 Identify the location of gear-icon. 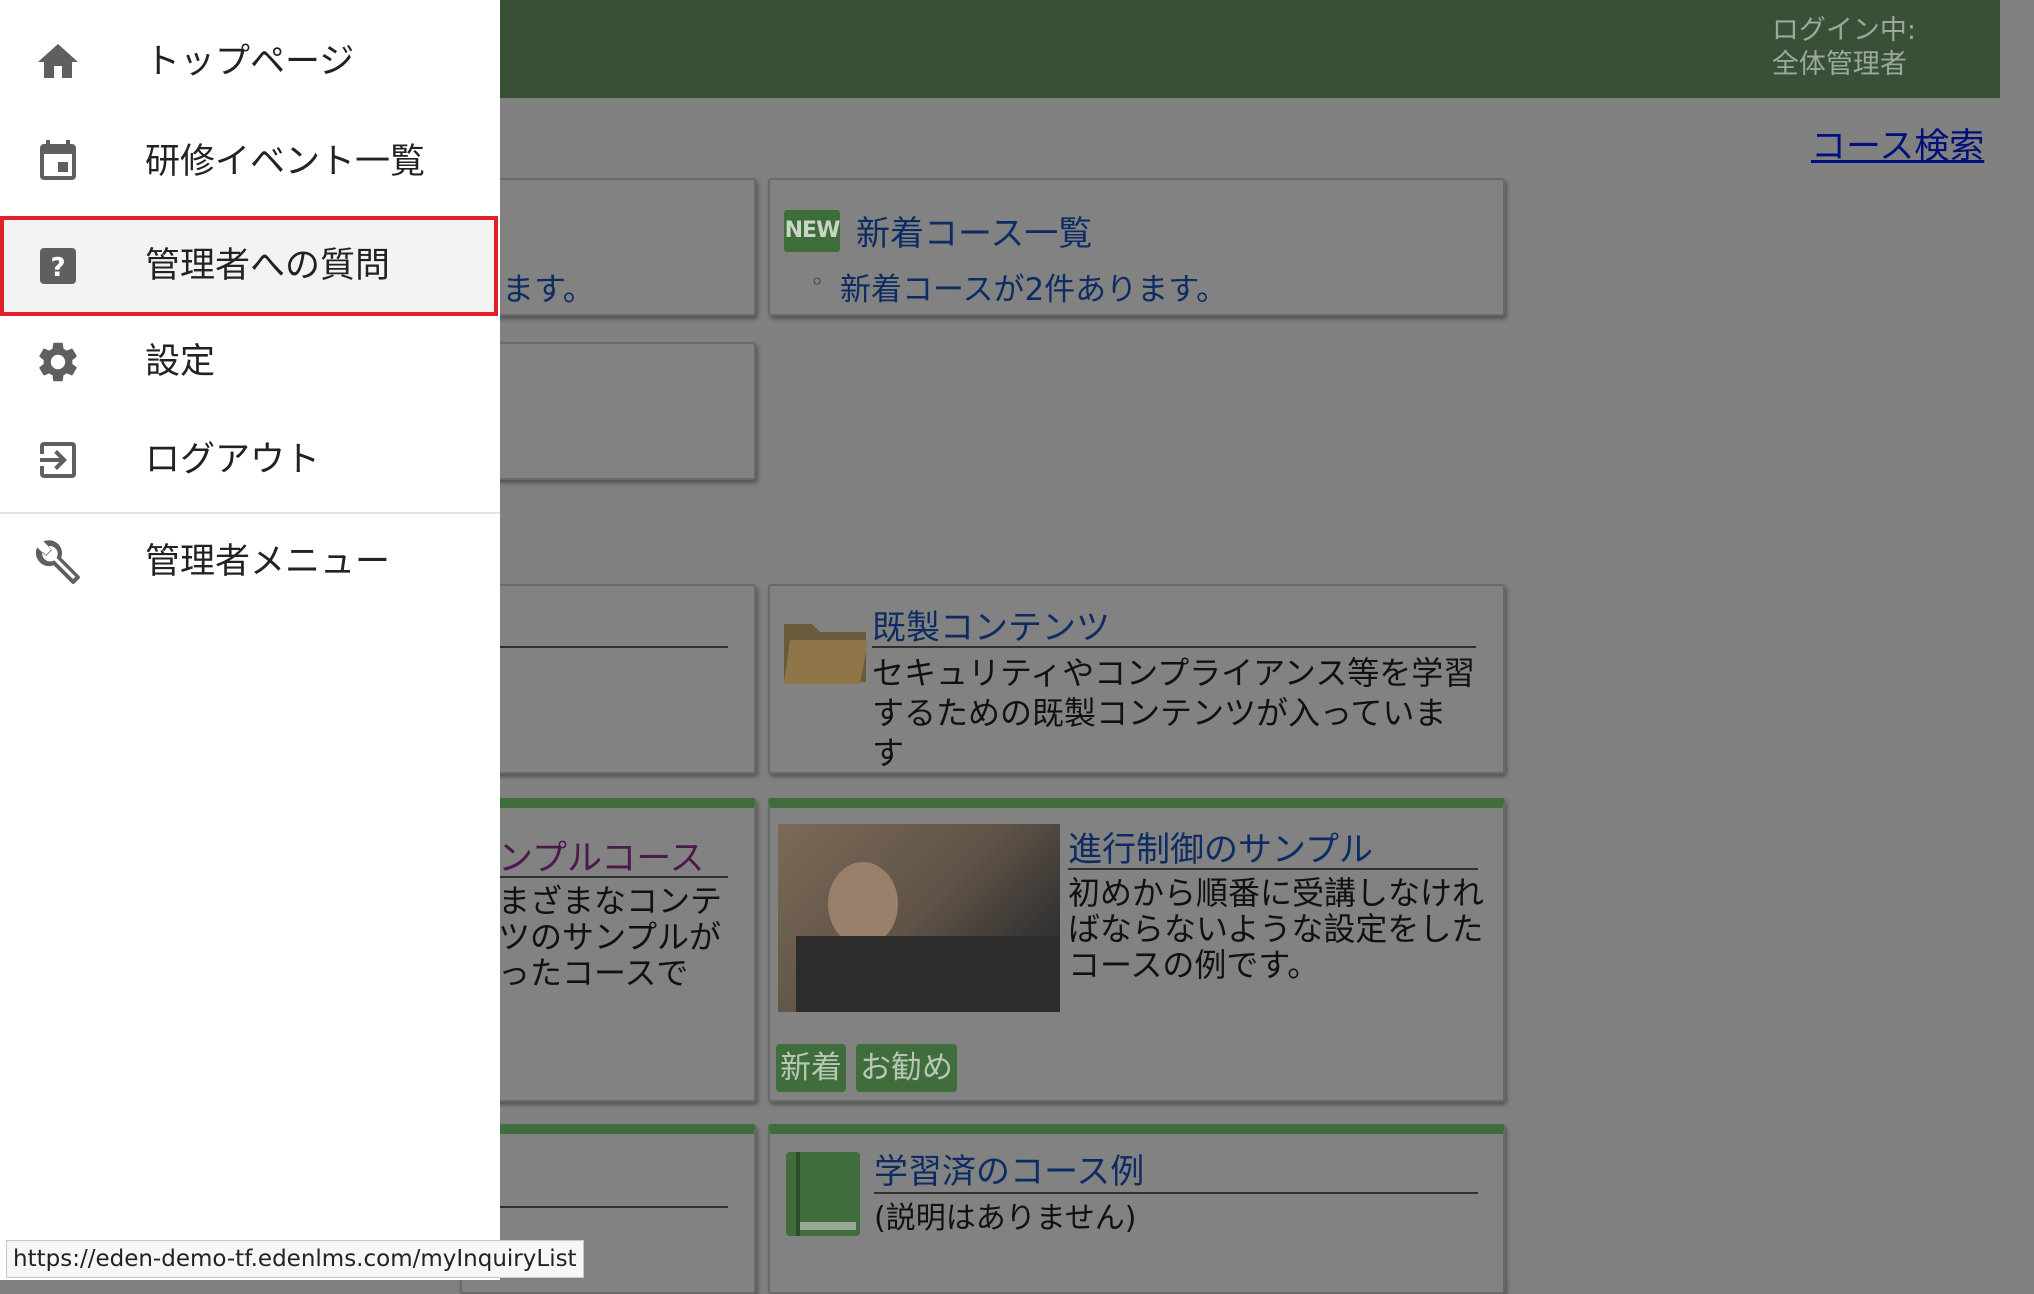
(58, 362).